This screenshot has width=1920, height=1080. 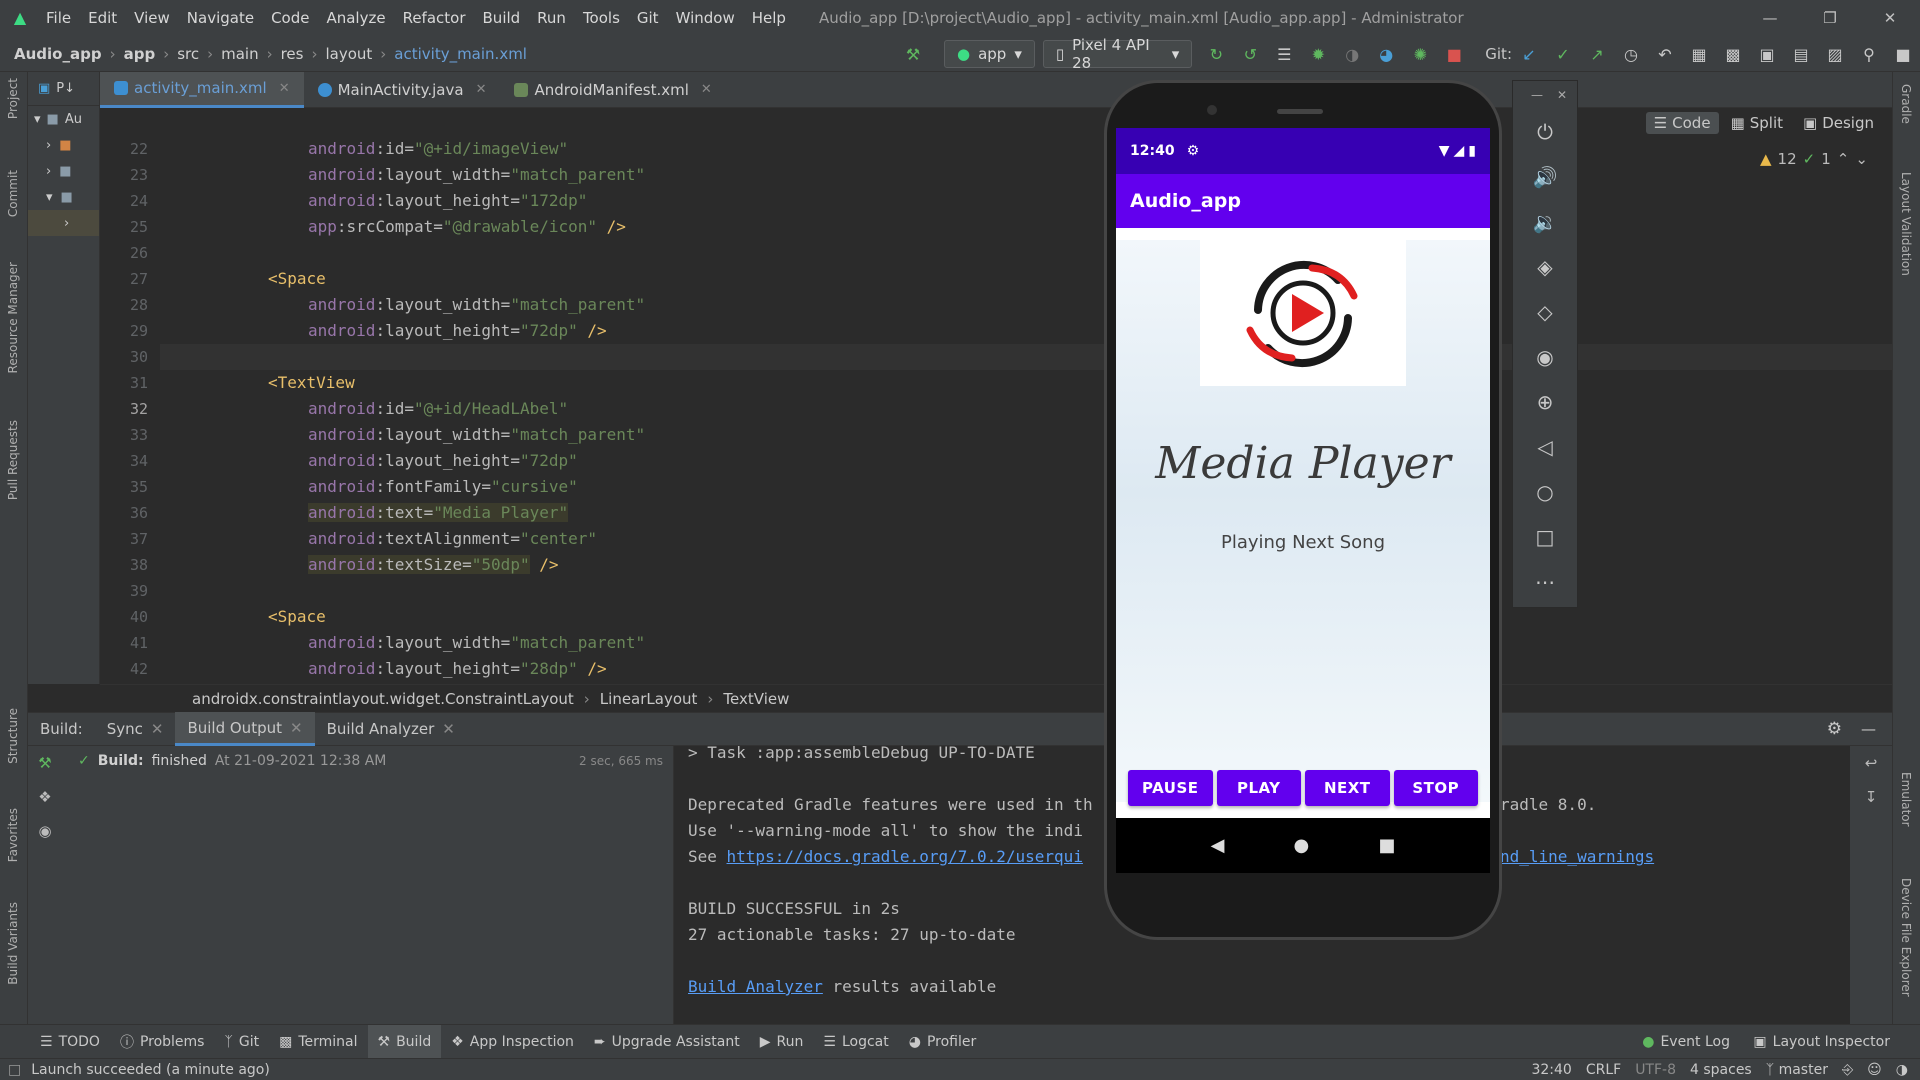 What do you see at coordinates (905, 856) in the screenshot?
I see `gradle-docs-link: https://docs.gradle.org/7.0.2/userqui` at bounding box center [905, 856].